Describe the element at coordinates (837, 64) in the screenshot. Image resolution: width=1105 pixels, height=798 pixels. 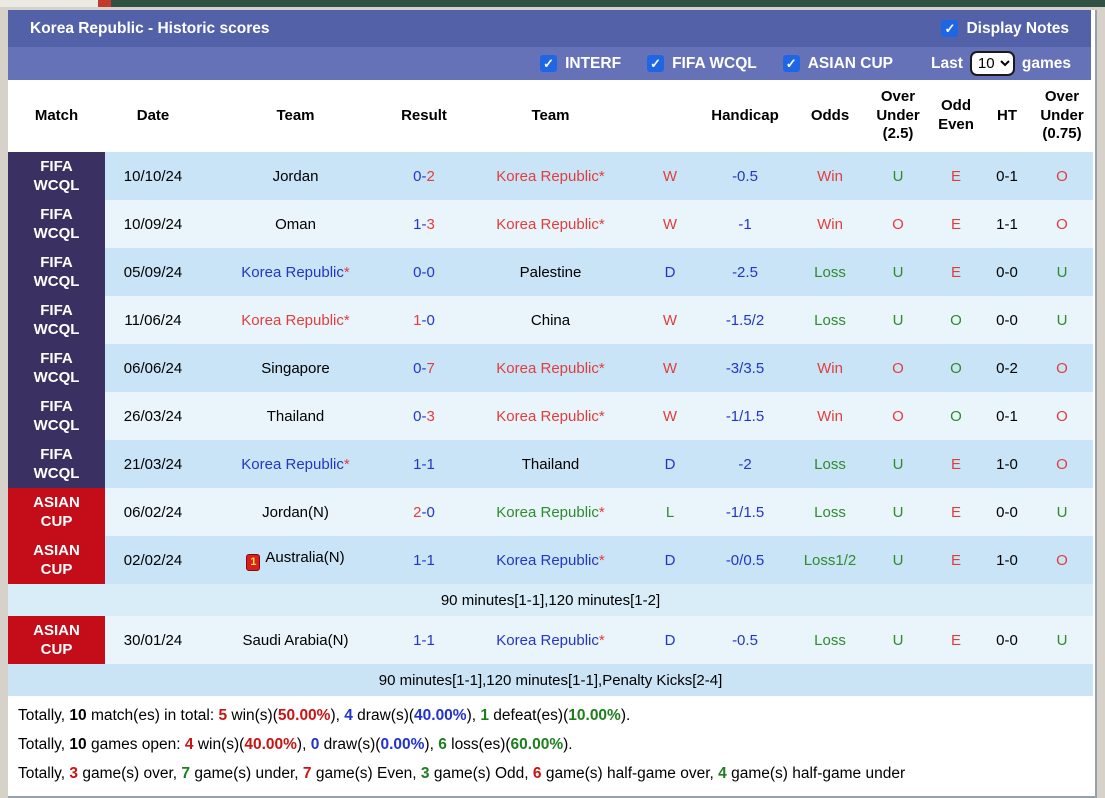
I see `filter-group-asian-cup: ✓ ASIAN CUP` at that location.